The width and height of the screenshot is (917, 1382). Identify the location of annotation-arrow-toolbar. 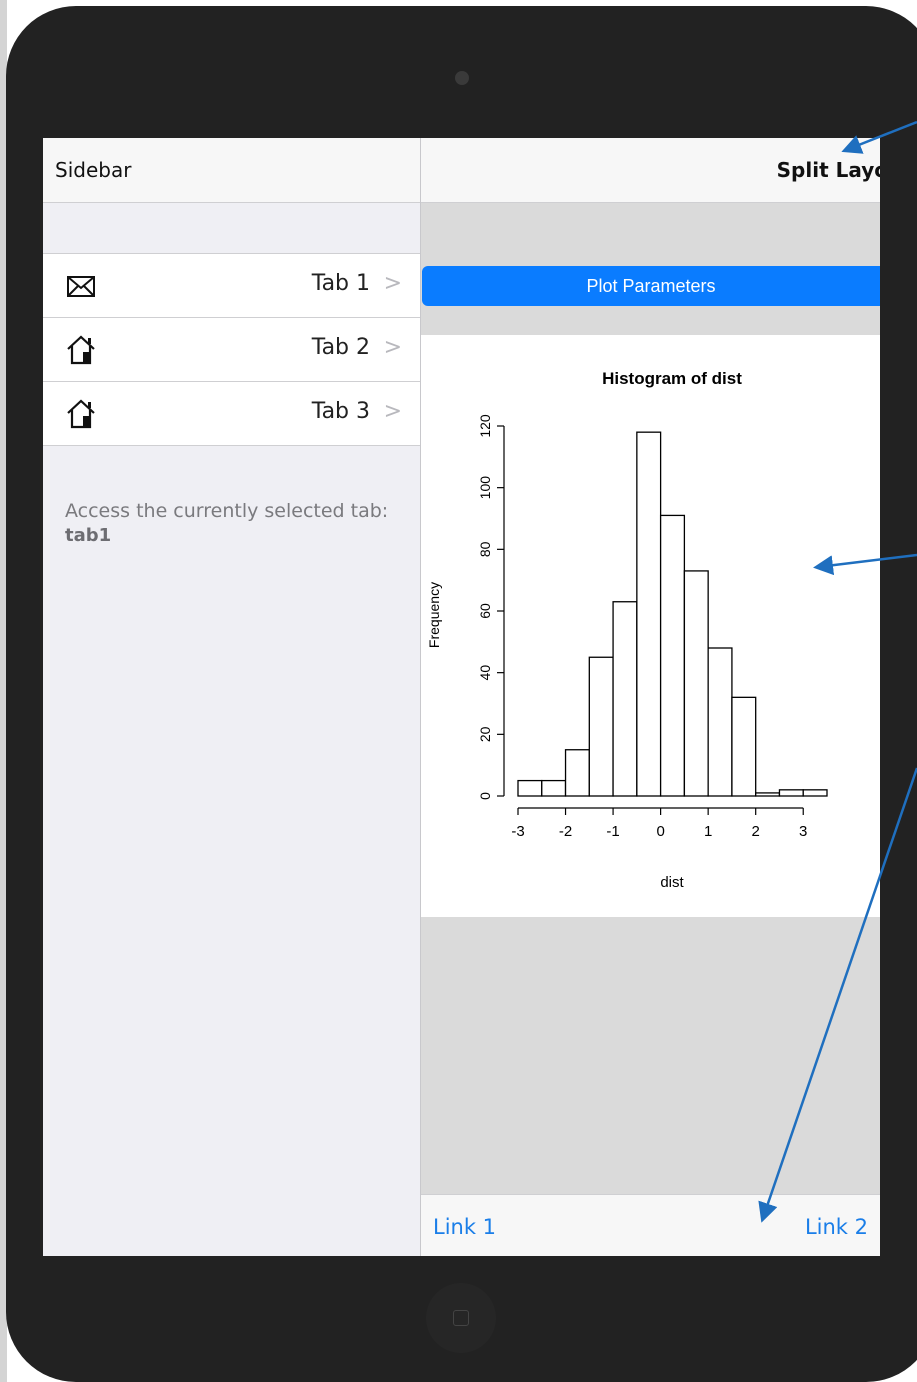
(837, 995).